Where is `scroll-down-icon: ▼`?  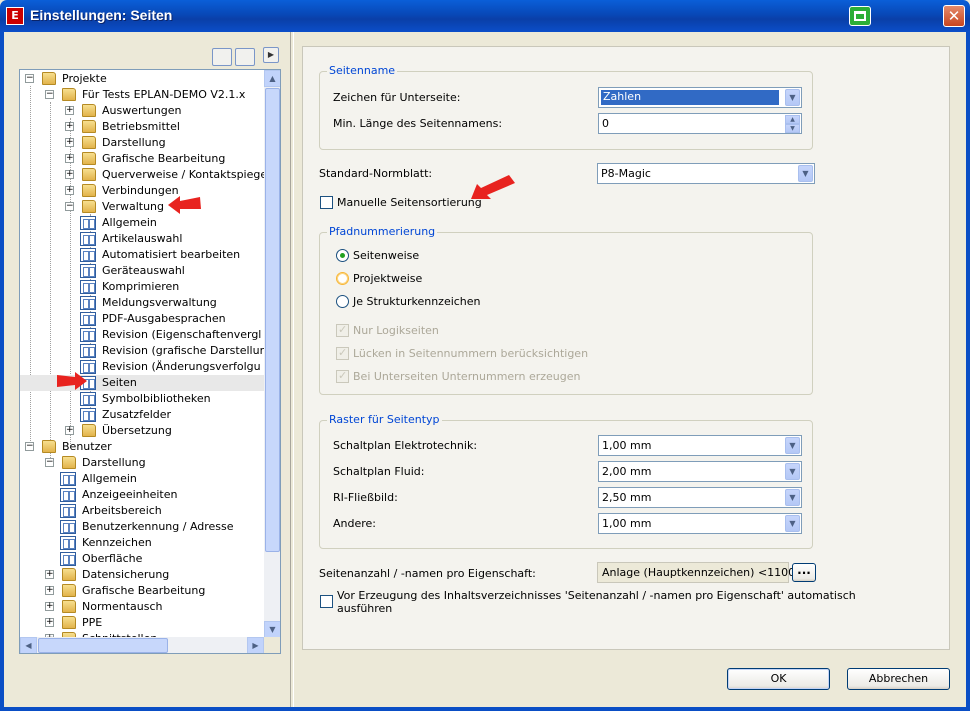 scroll-down-icon: ▼ is located at coordinates (272, 629).